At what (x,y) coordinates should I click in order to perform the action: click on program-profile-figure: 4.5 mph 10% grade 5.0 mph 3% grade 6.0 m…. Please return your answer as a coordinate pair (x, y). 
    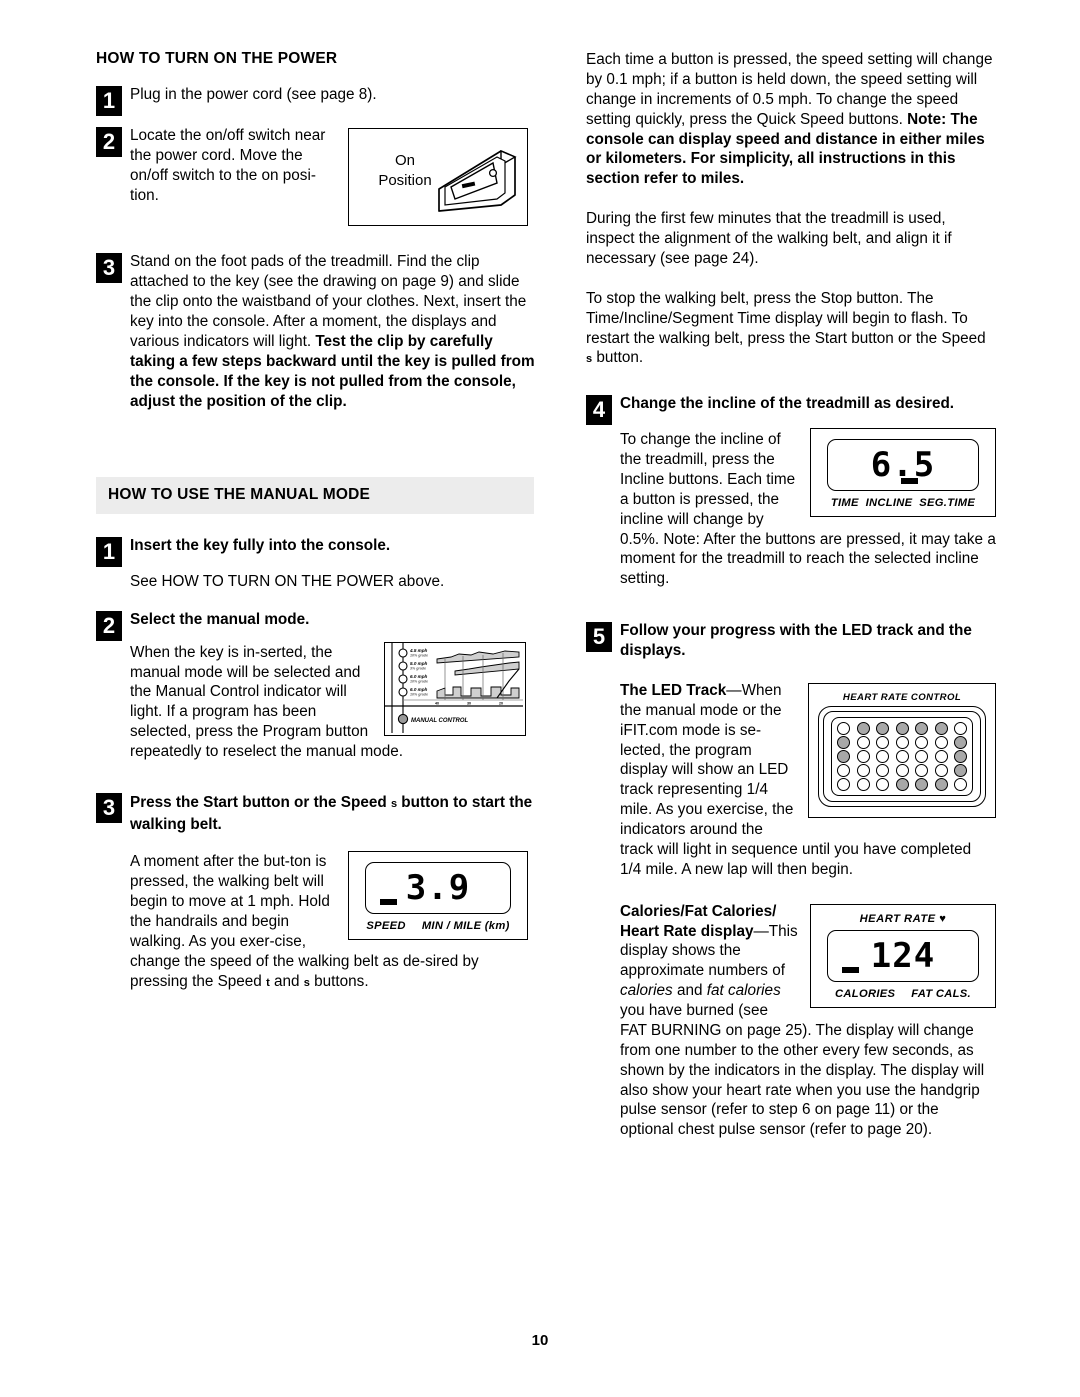
    Looking at the image, I should click on (455, 688).